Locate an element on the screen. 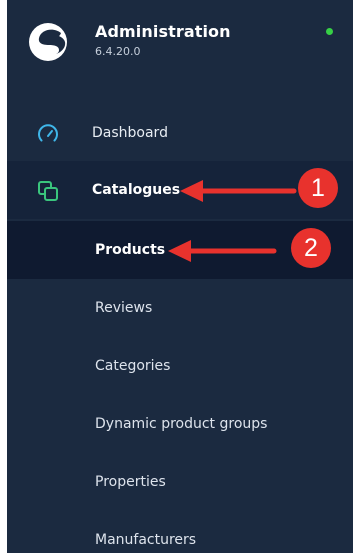 The width and height of the screenshot is (358, 553). step-1-badge: 1 is located at coordinates (318, 188).